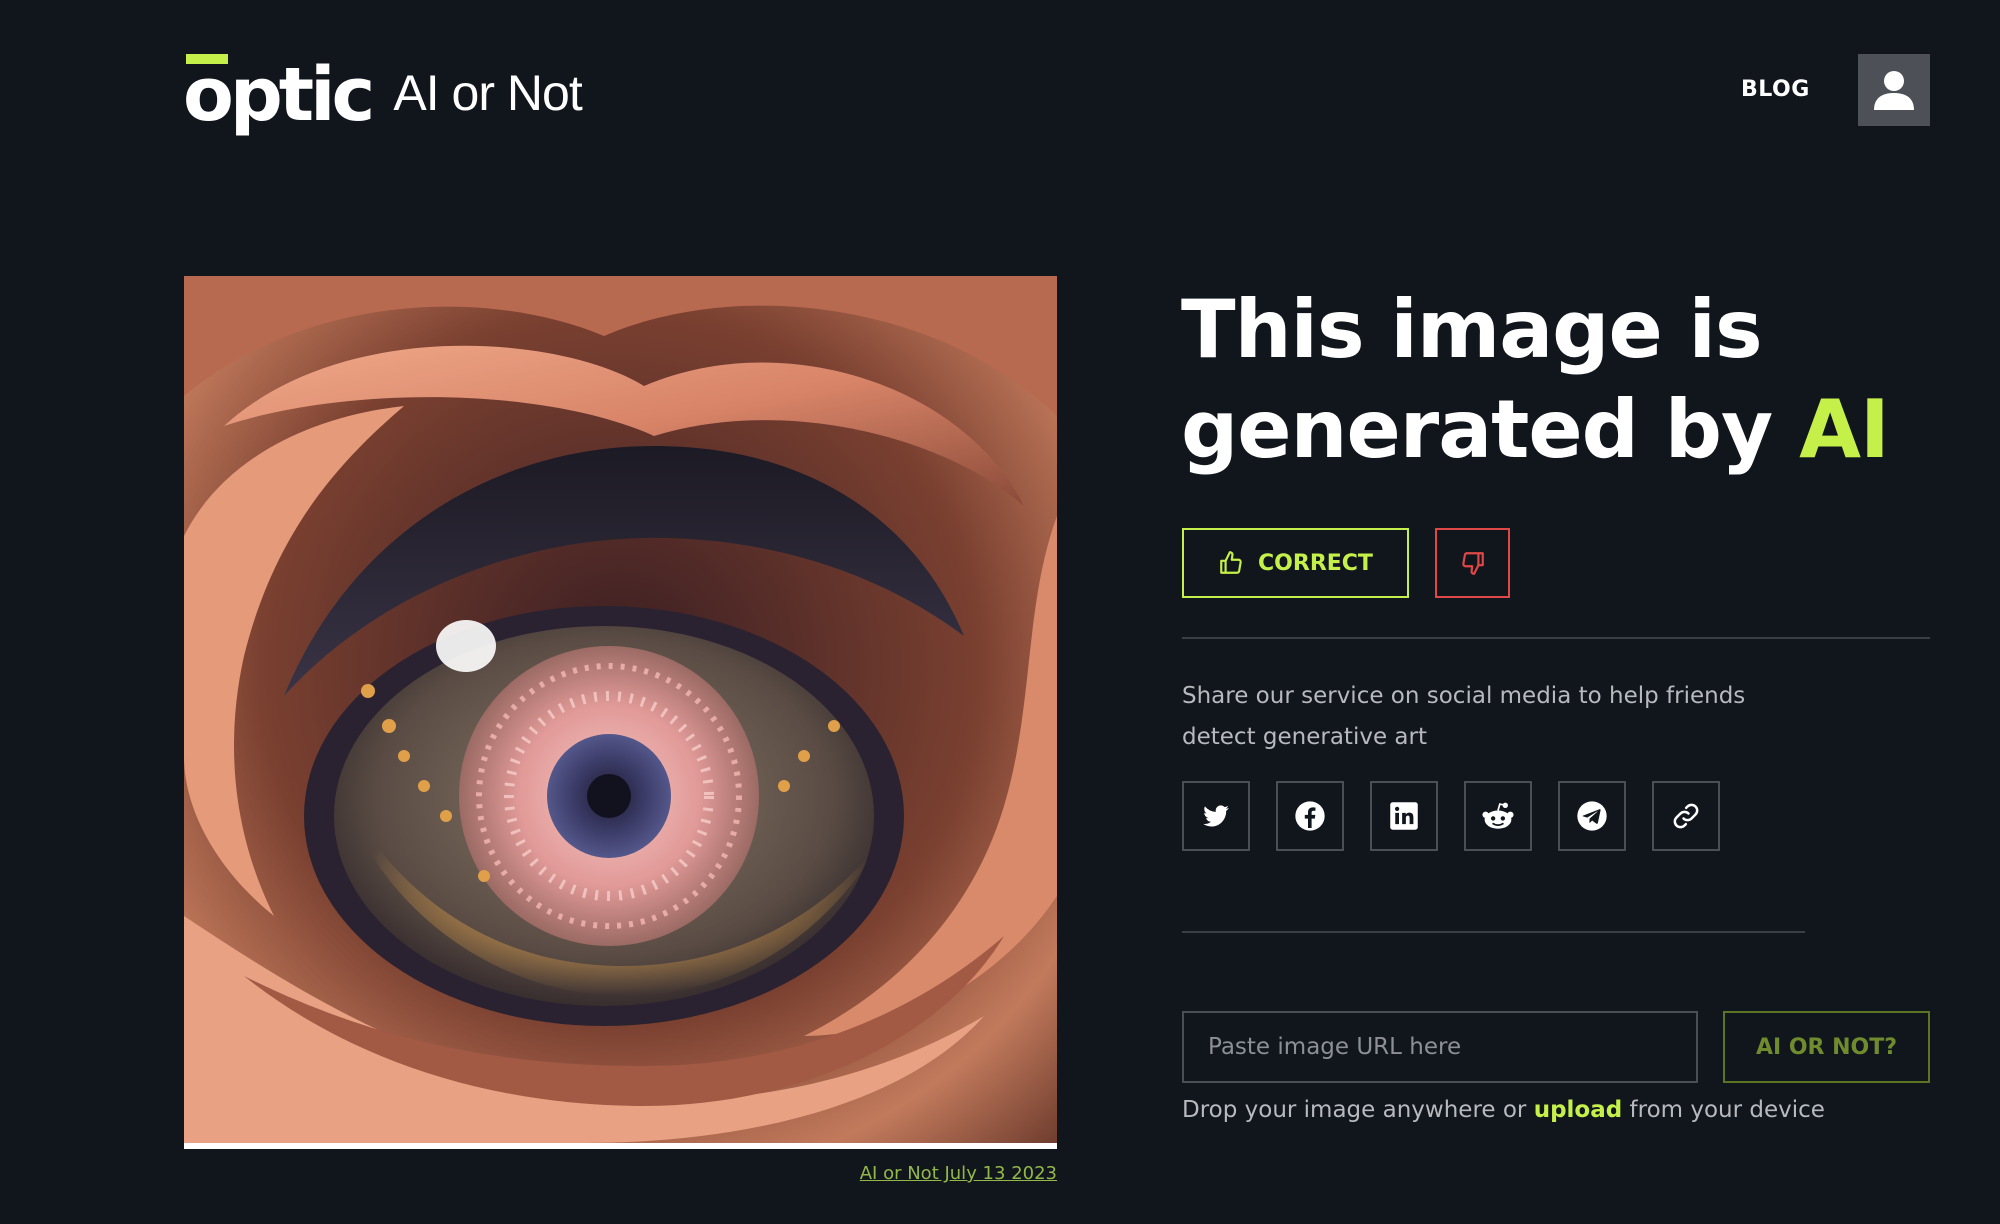 The height and width of the screenshot is (1224, 2000). I want to click on link-icon, so click(1686, 816).